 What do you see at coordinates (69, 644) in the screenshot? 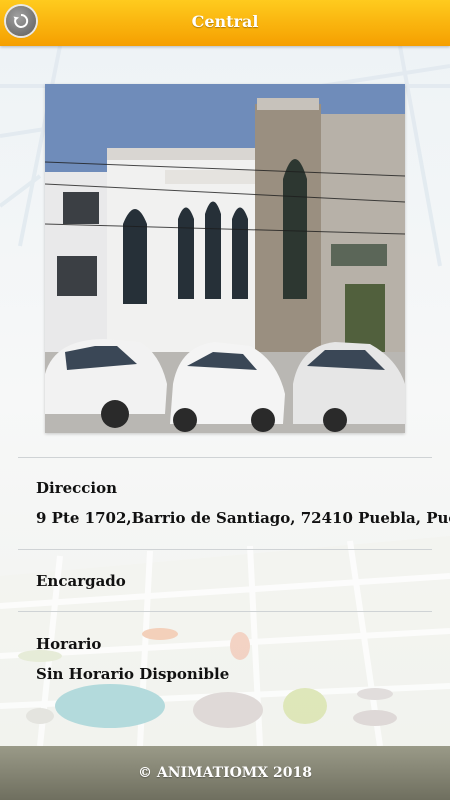
I see `hours-label: Horario` at bounding box center [69, 644].